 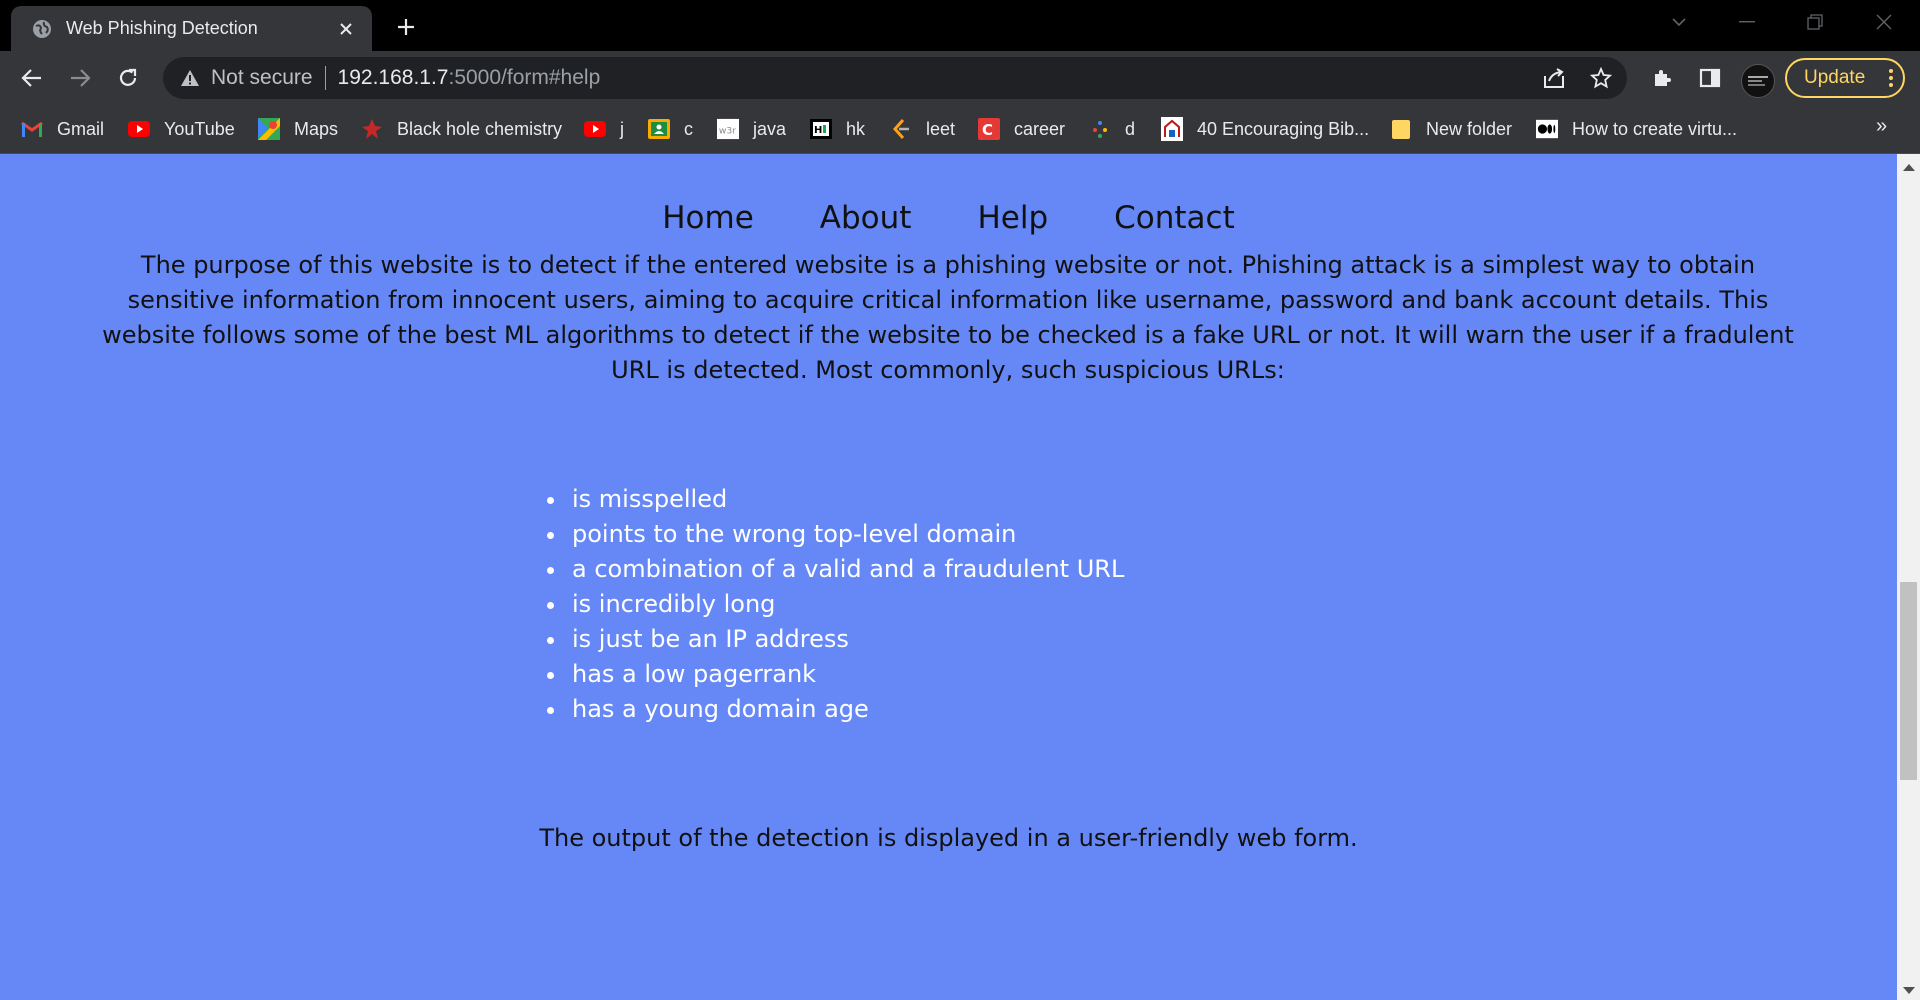 What do you see at coordinates (32, 78) in the screenshot?
I see `back-button` at bounding box center [32, 78].